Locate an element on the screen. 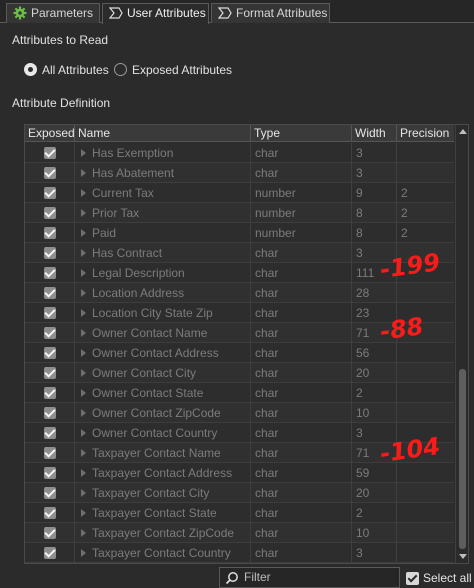  table-row: Location Address char 28 is located at coordinates (239, 293).